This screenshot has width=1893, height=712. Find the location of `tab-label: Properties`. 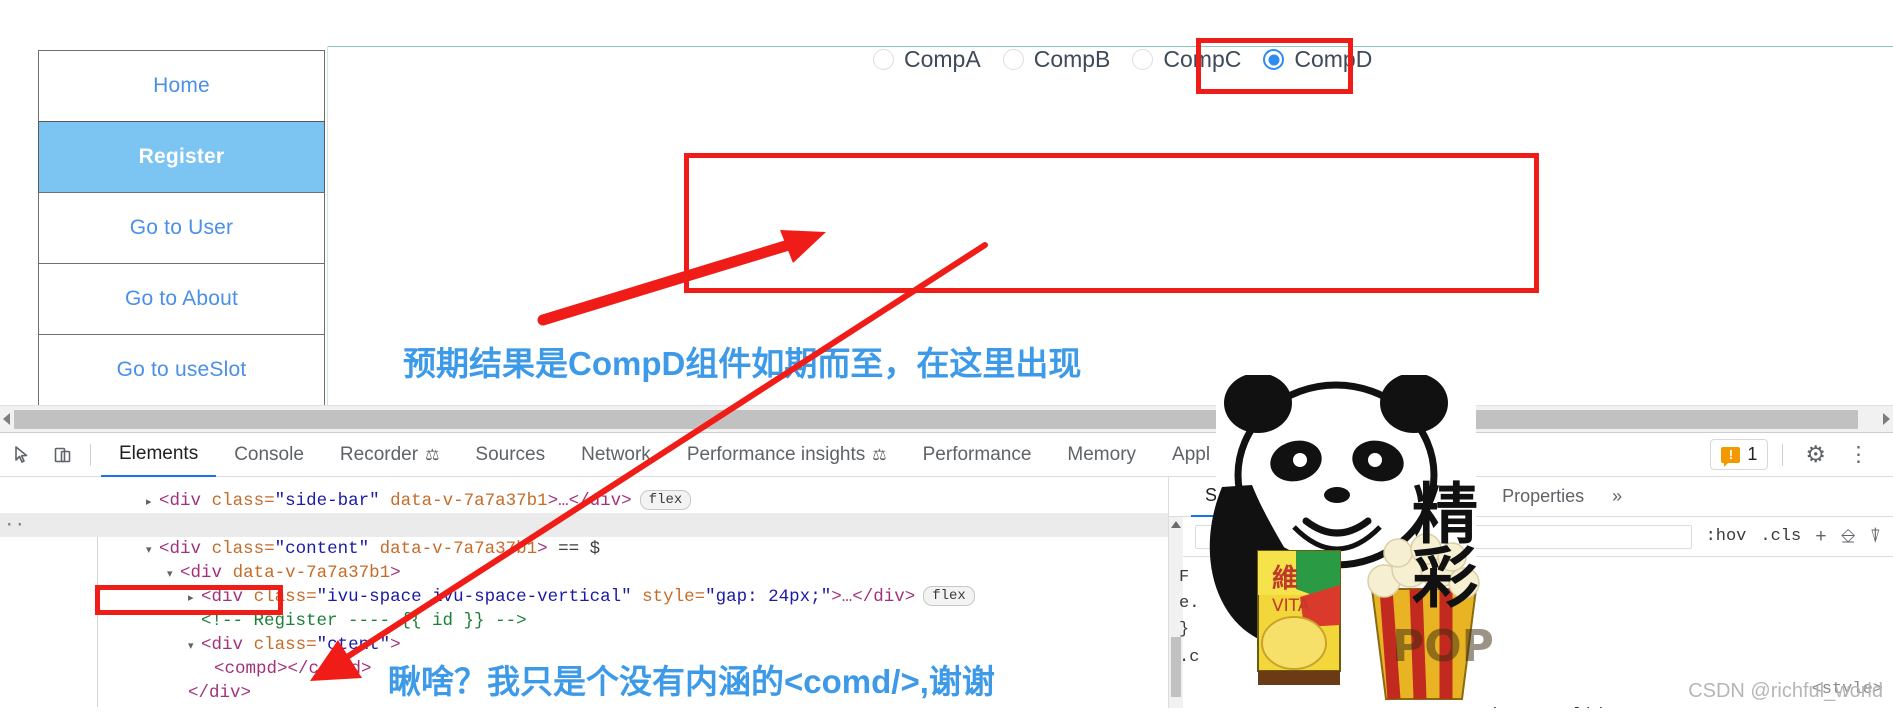

tab-label: Properties is located at coordinates (1543, 496).